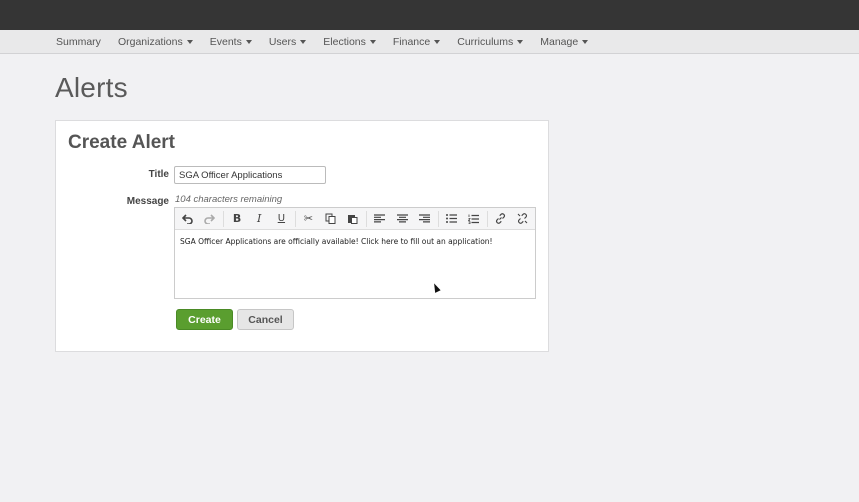 This screenshot has height=502, width=859. Describe the element at coordinates (417, 42) in the screenshot. I see `nav-item-finance: Finance` at that location.